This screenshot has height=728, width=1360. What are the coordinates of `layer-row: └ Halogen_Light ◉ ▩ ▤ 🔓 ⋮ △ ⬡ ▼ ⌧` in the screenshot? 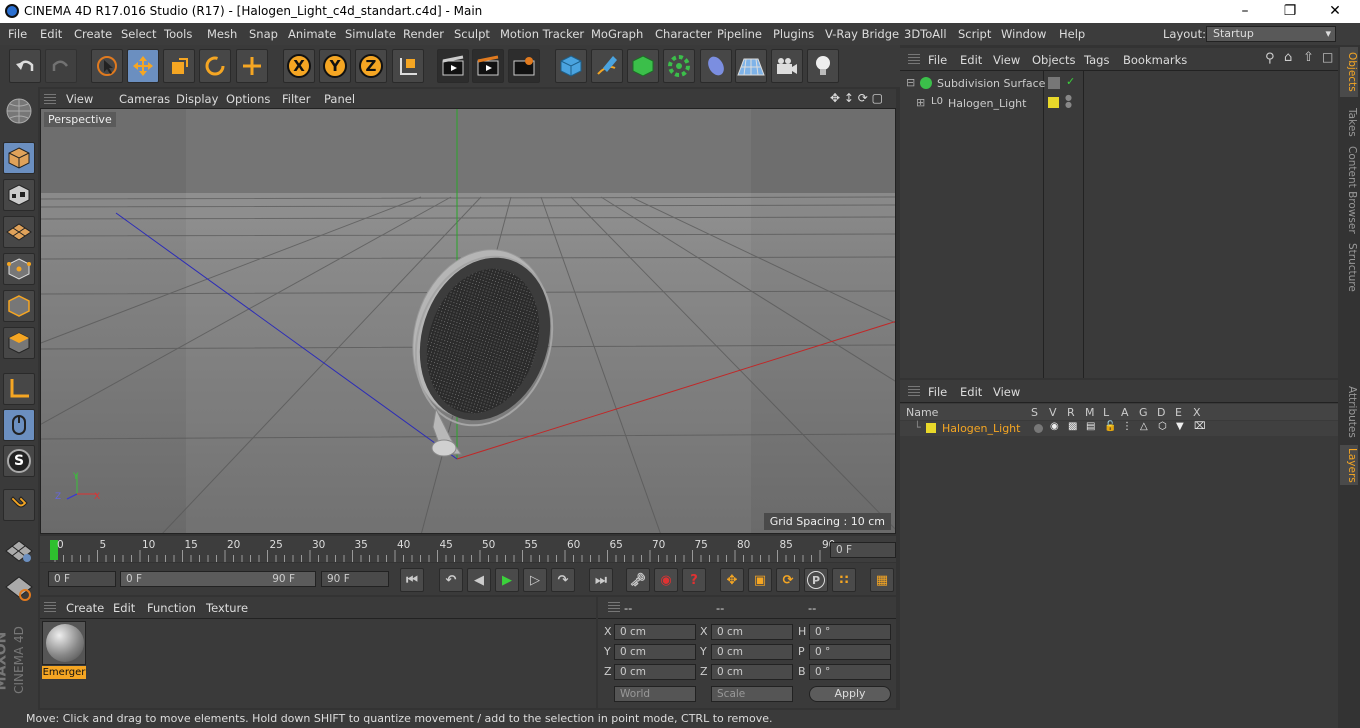 It's located at (1119, 428).